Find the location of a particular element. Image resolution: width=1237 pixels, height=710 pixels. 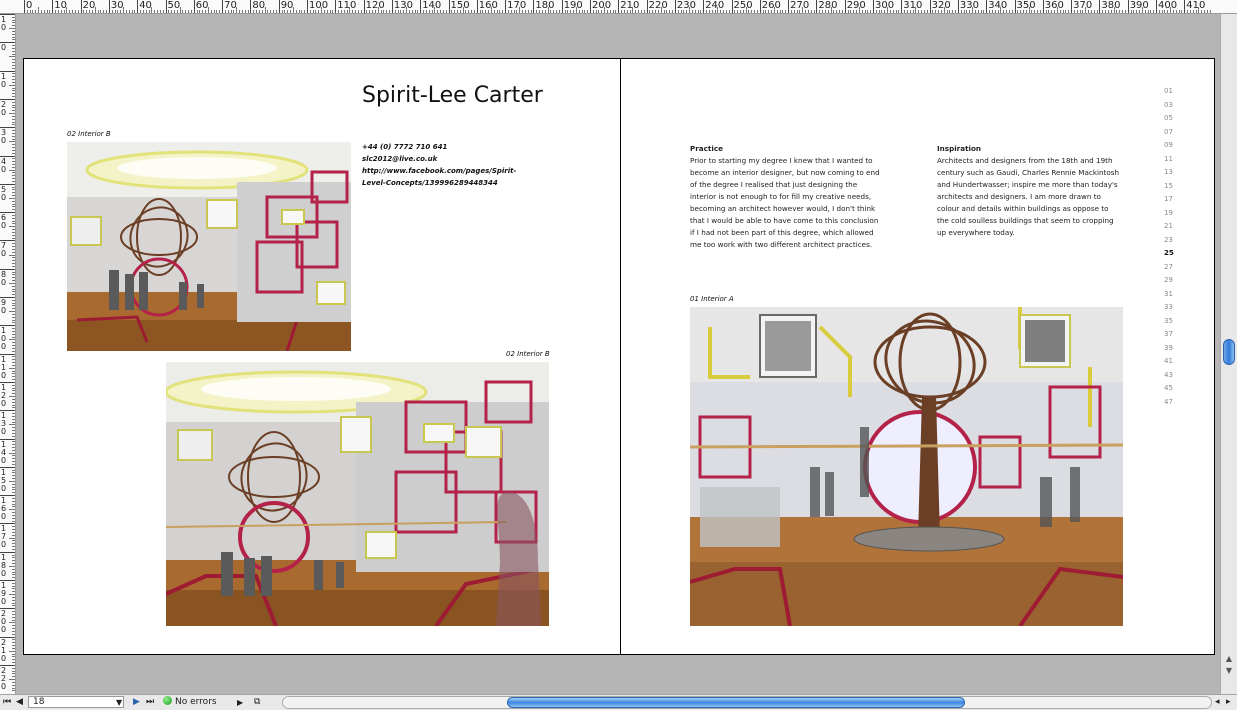

page-number-item: 19 is located at coordinates (1174, 214).